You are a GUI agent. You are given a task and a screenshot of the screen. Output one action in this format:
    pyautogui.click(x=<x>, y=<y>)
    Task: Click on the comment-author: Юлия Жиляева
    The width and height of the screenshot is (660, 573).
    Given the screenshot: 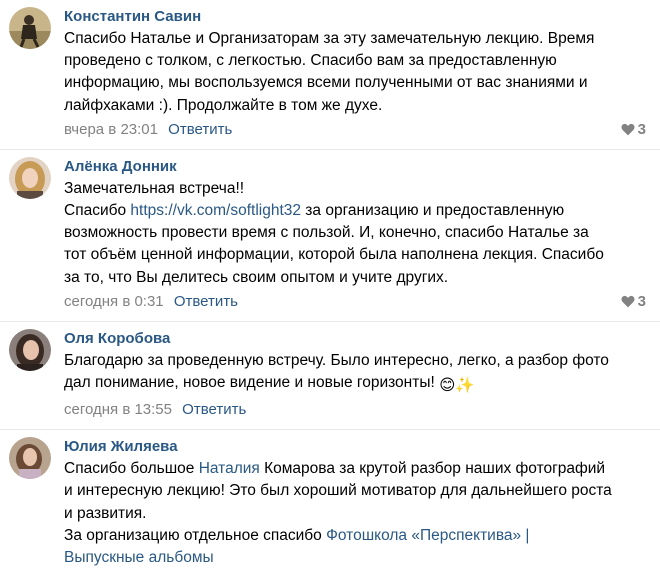 What is the action you would take?
    pyautogui.click(x=355, y=447)
    